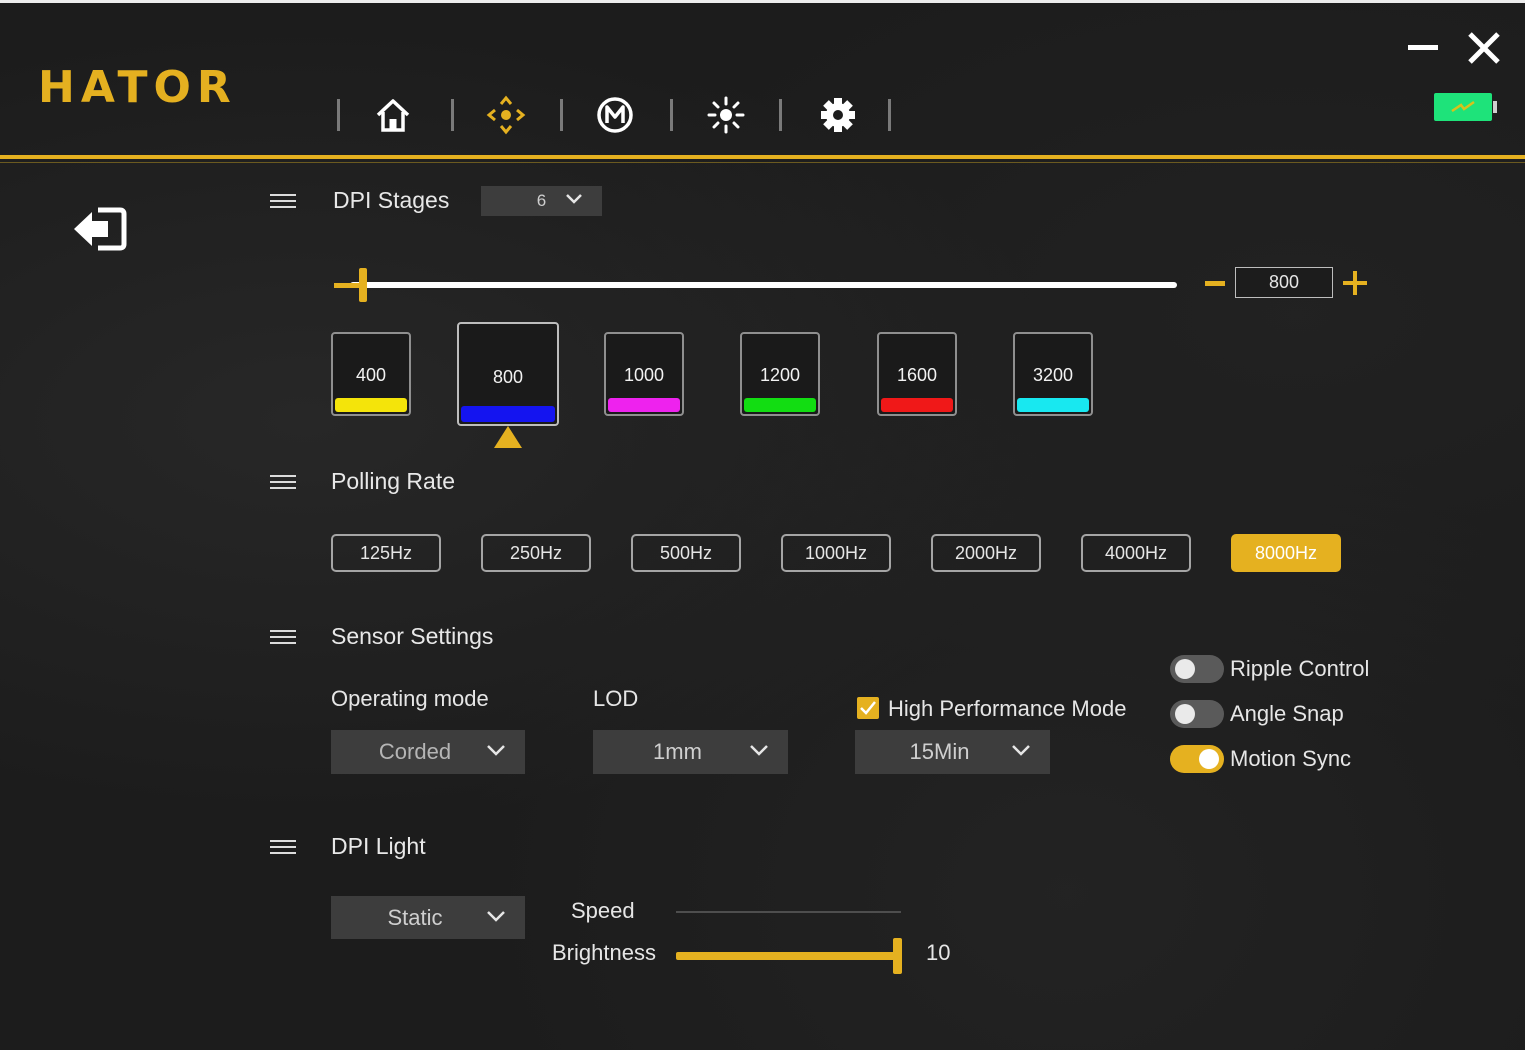 This screenshot has height=1050, width=1525. I want to click on dpi-stage-value: 3200, so click(1053, 375).